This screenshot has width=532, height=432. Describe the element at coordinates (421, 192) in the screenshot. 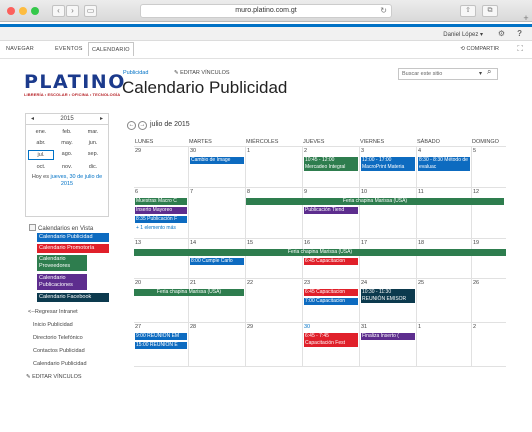

I see `day-number: 11` at that location.